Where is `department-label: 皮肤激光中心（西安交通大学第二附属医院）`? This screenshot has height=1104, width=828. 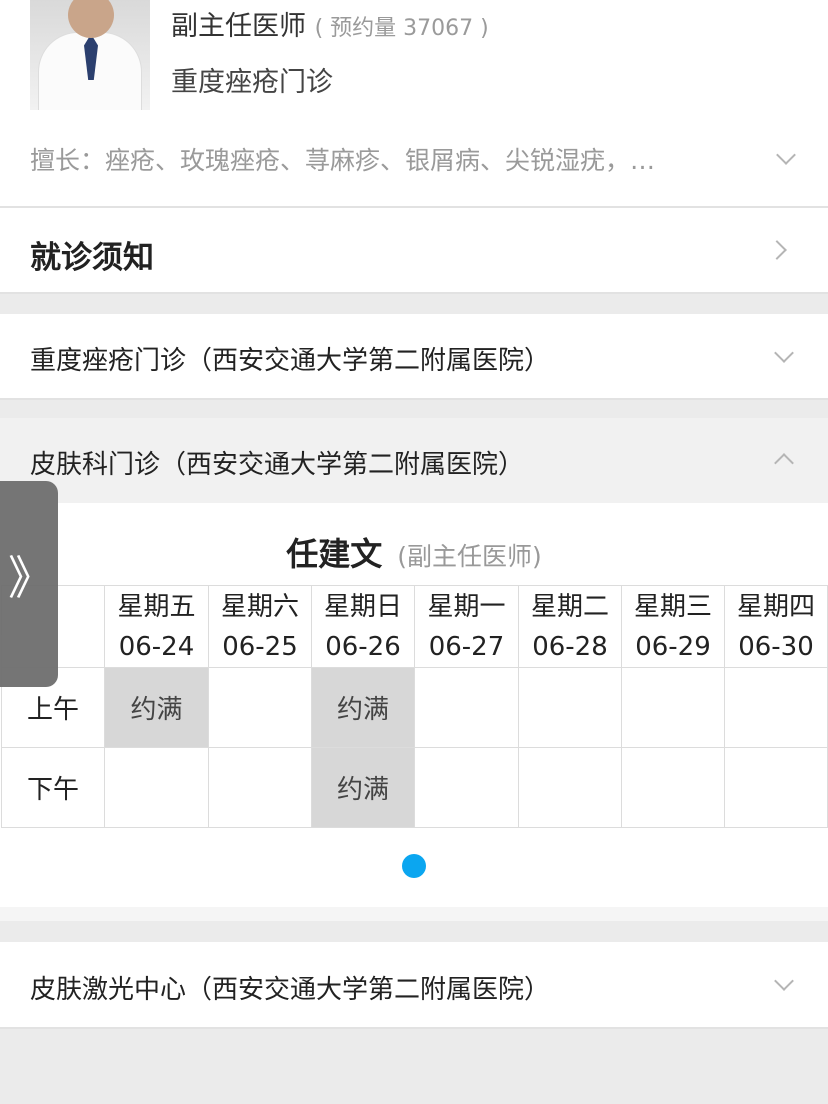 department-label: 皮肤激光中心（西安交通大学第二附属医院） is located at coordinates (290, 990).